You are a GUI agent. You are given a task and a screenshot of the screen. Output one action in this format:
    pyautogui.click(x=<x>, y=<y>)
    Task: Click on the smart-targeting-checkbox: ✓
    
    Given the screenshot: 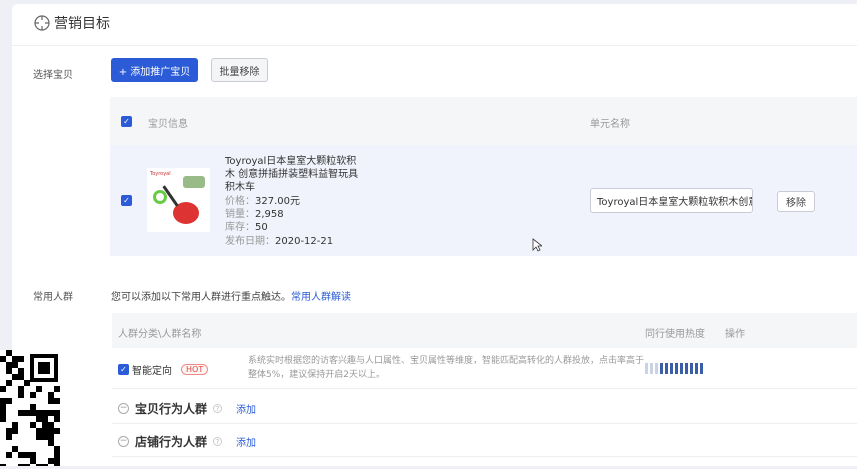 What is the action you would take?
    pyautogui.click(x=123, y=369)
    